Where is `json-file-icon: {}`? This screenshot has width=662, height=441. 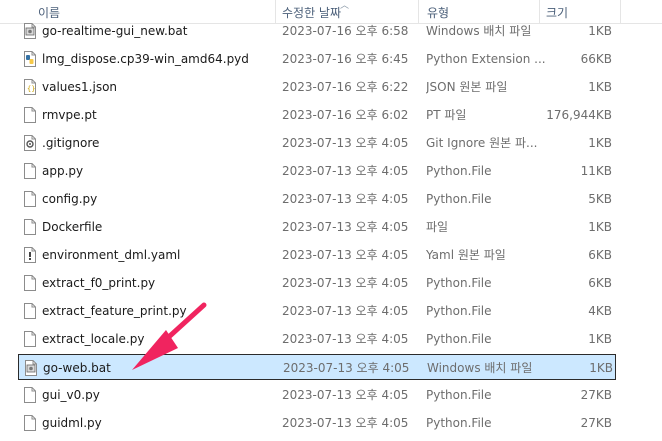
json-file-icon: {} is located at coordinates (30, 87).